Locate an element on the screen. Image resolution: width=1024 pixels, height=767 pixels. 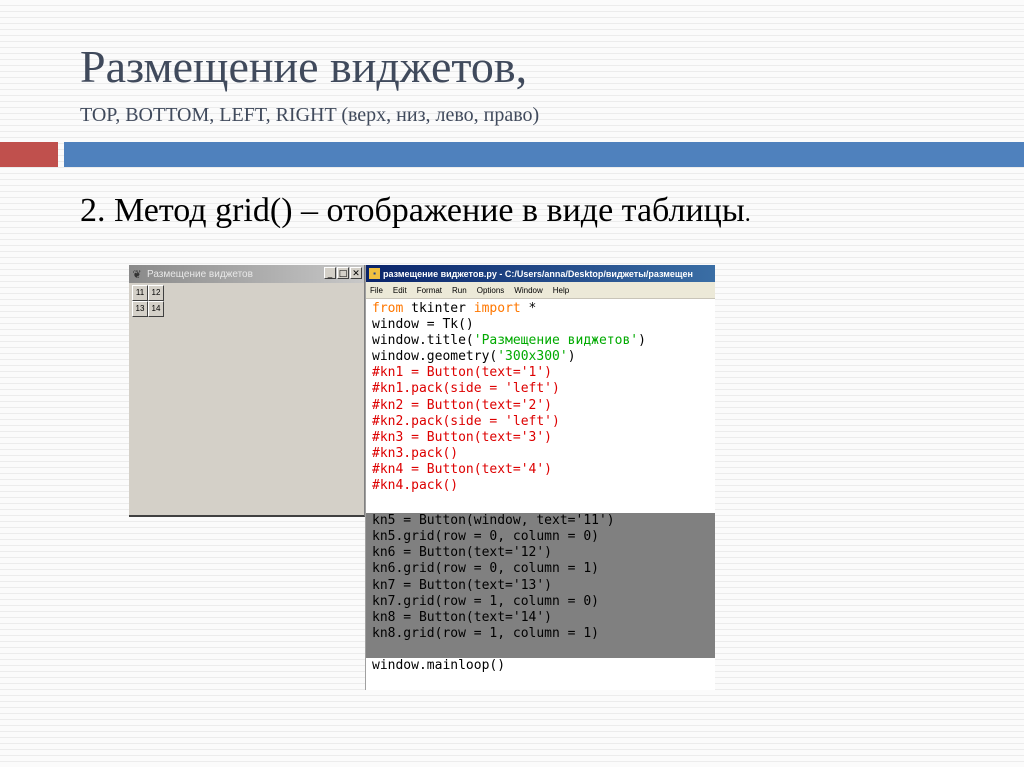
code-comment: #kn3 = Button(text='3') is located at coordinates (462, 437).